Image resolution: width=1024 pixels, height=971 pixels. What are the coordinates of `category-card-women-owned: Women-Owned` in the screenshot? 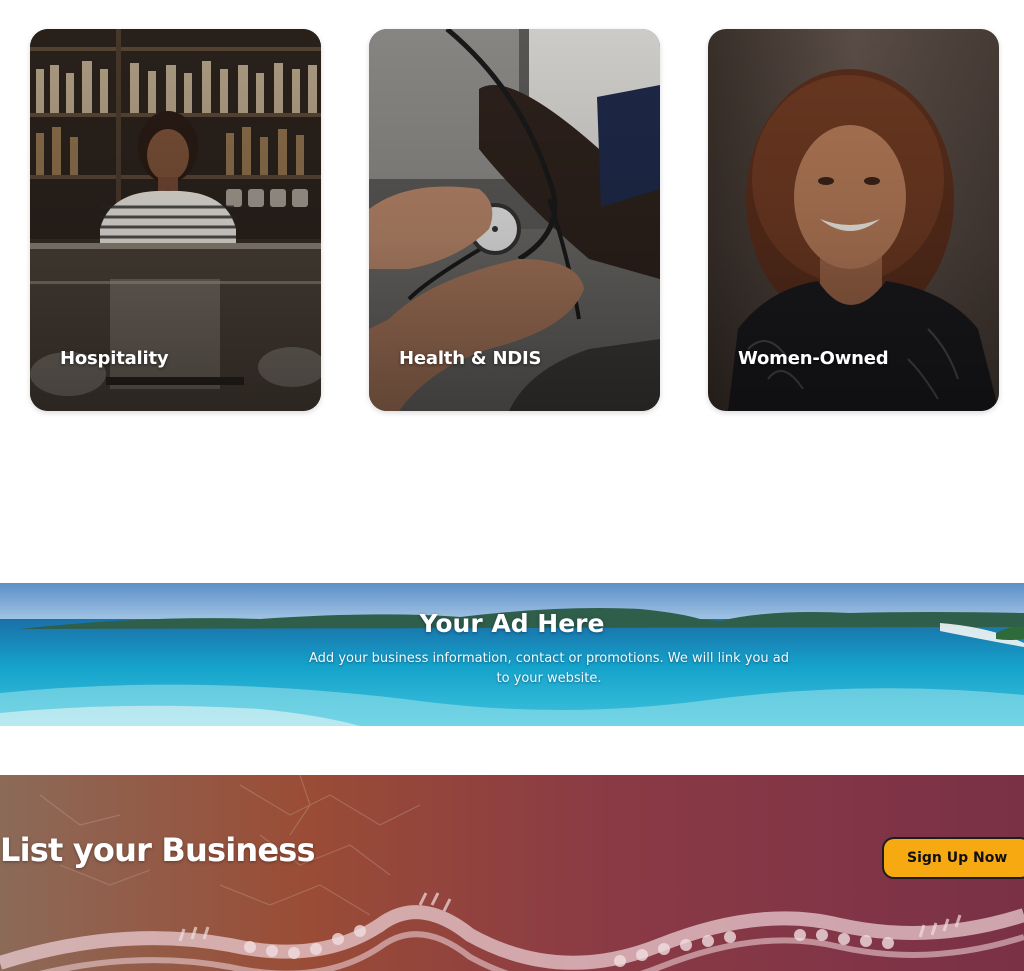 It's located at (853, 220).